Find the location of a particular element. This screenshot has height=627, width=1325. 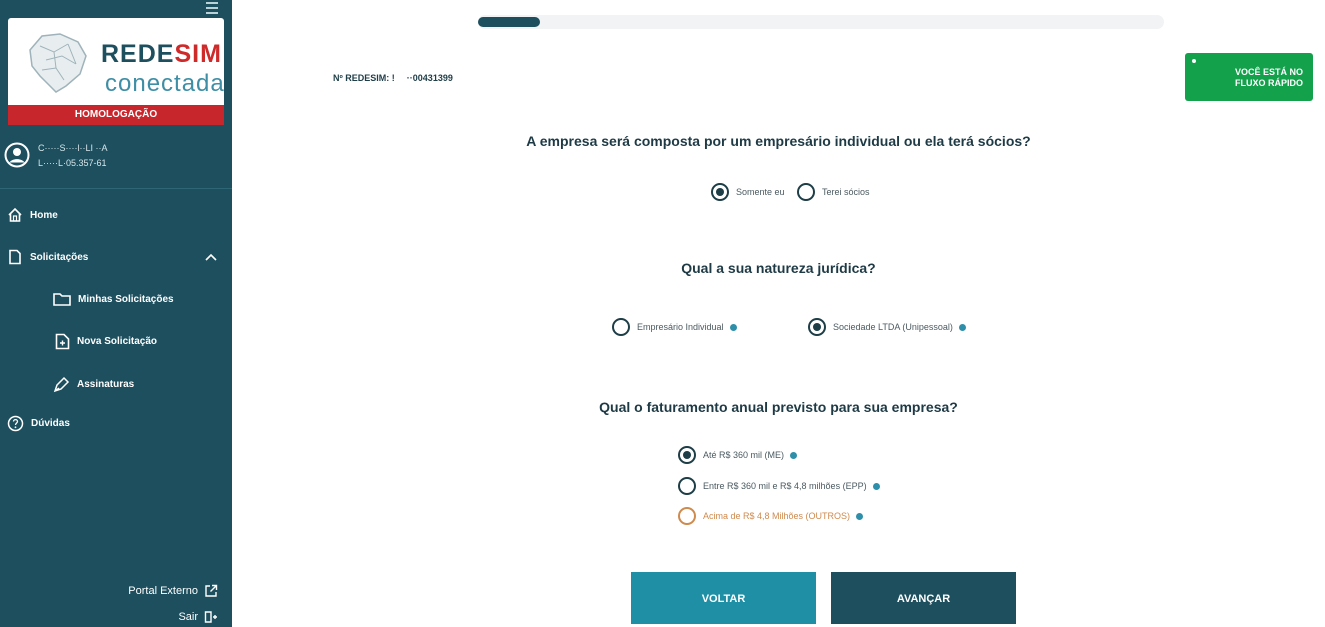

radio-terei-socios: Terei sócios is located at coordinates (833, 192).